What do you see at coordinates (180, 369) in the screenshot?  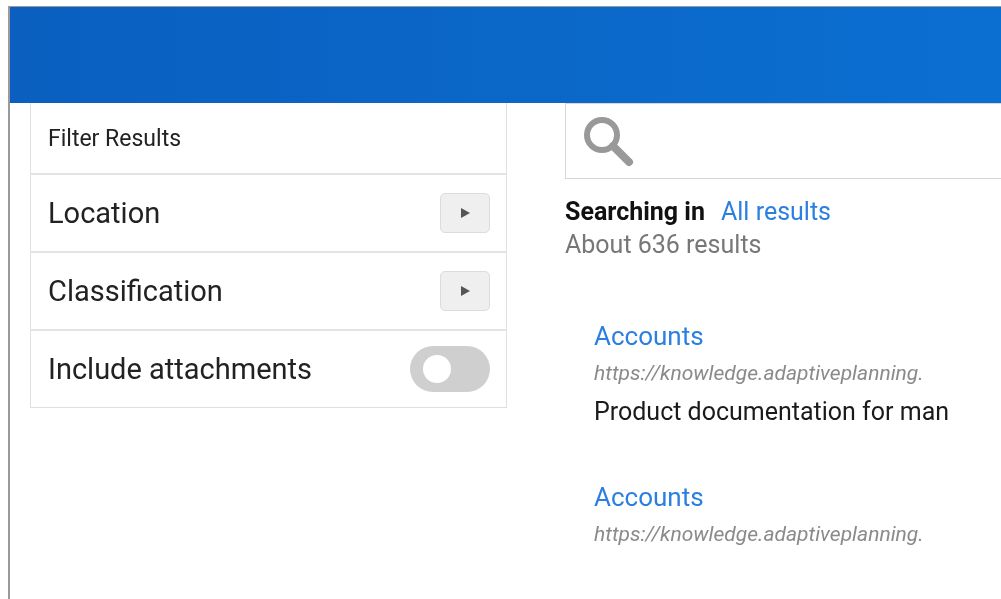 I see `filter-label: Include attachments` at bounding box center [180, 369].